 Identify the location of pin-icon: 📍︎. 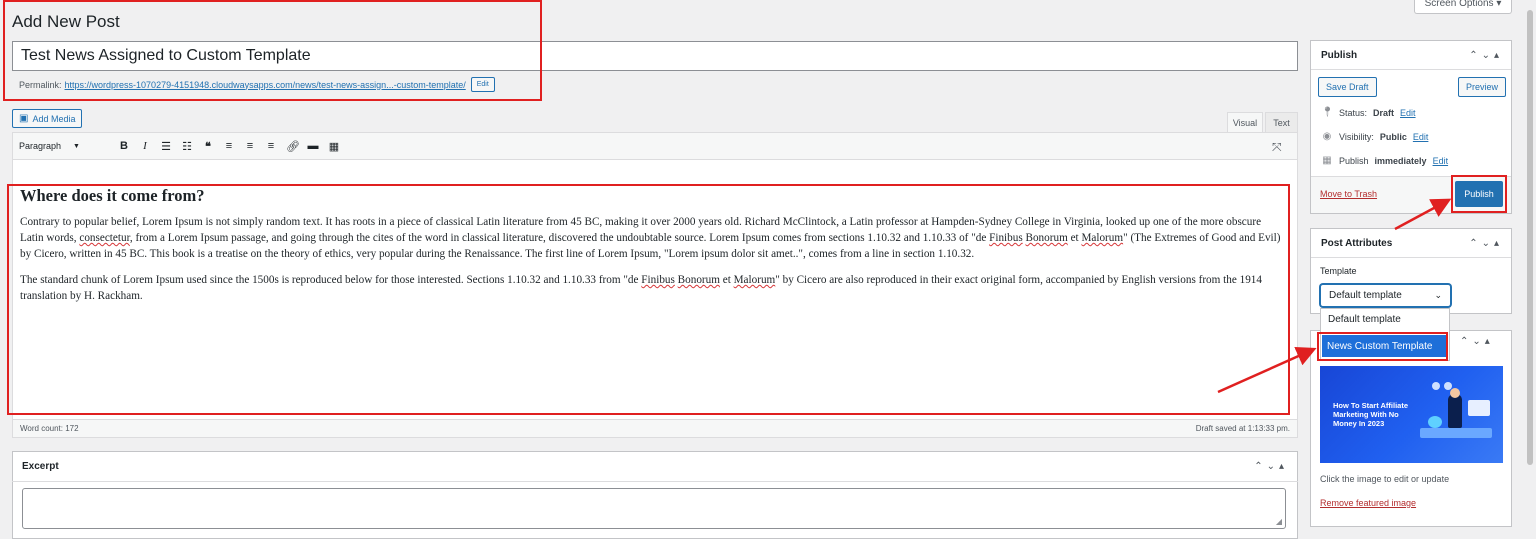
(1327, 112).